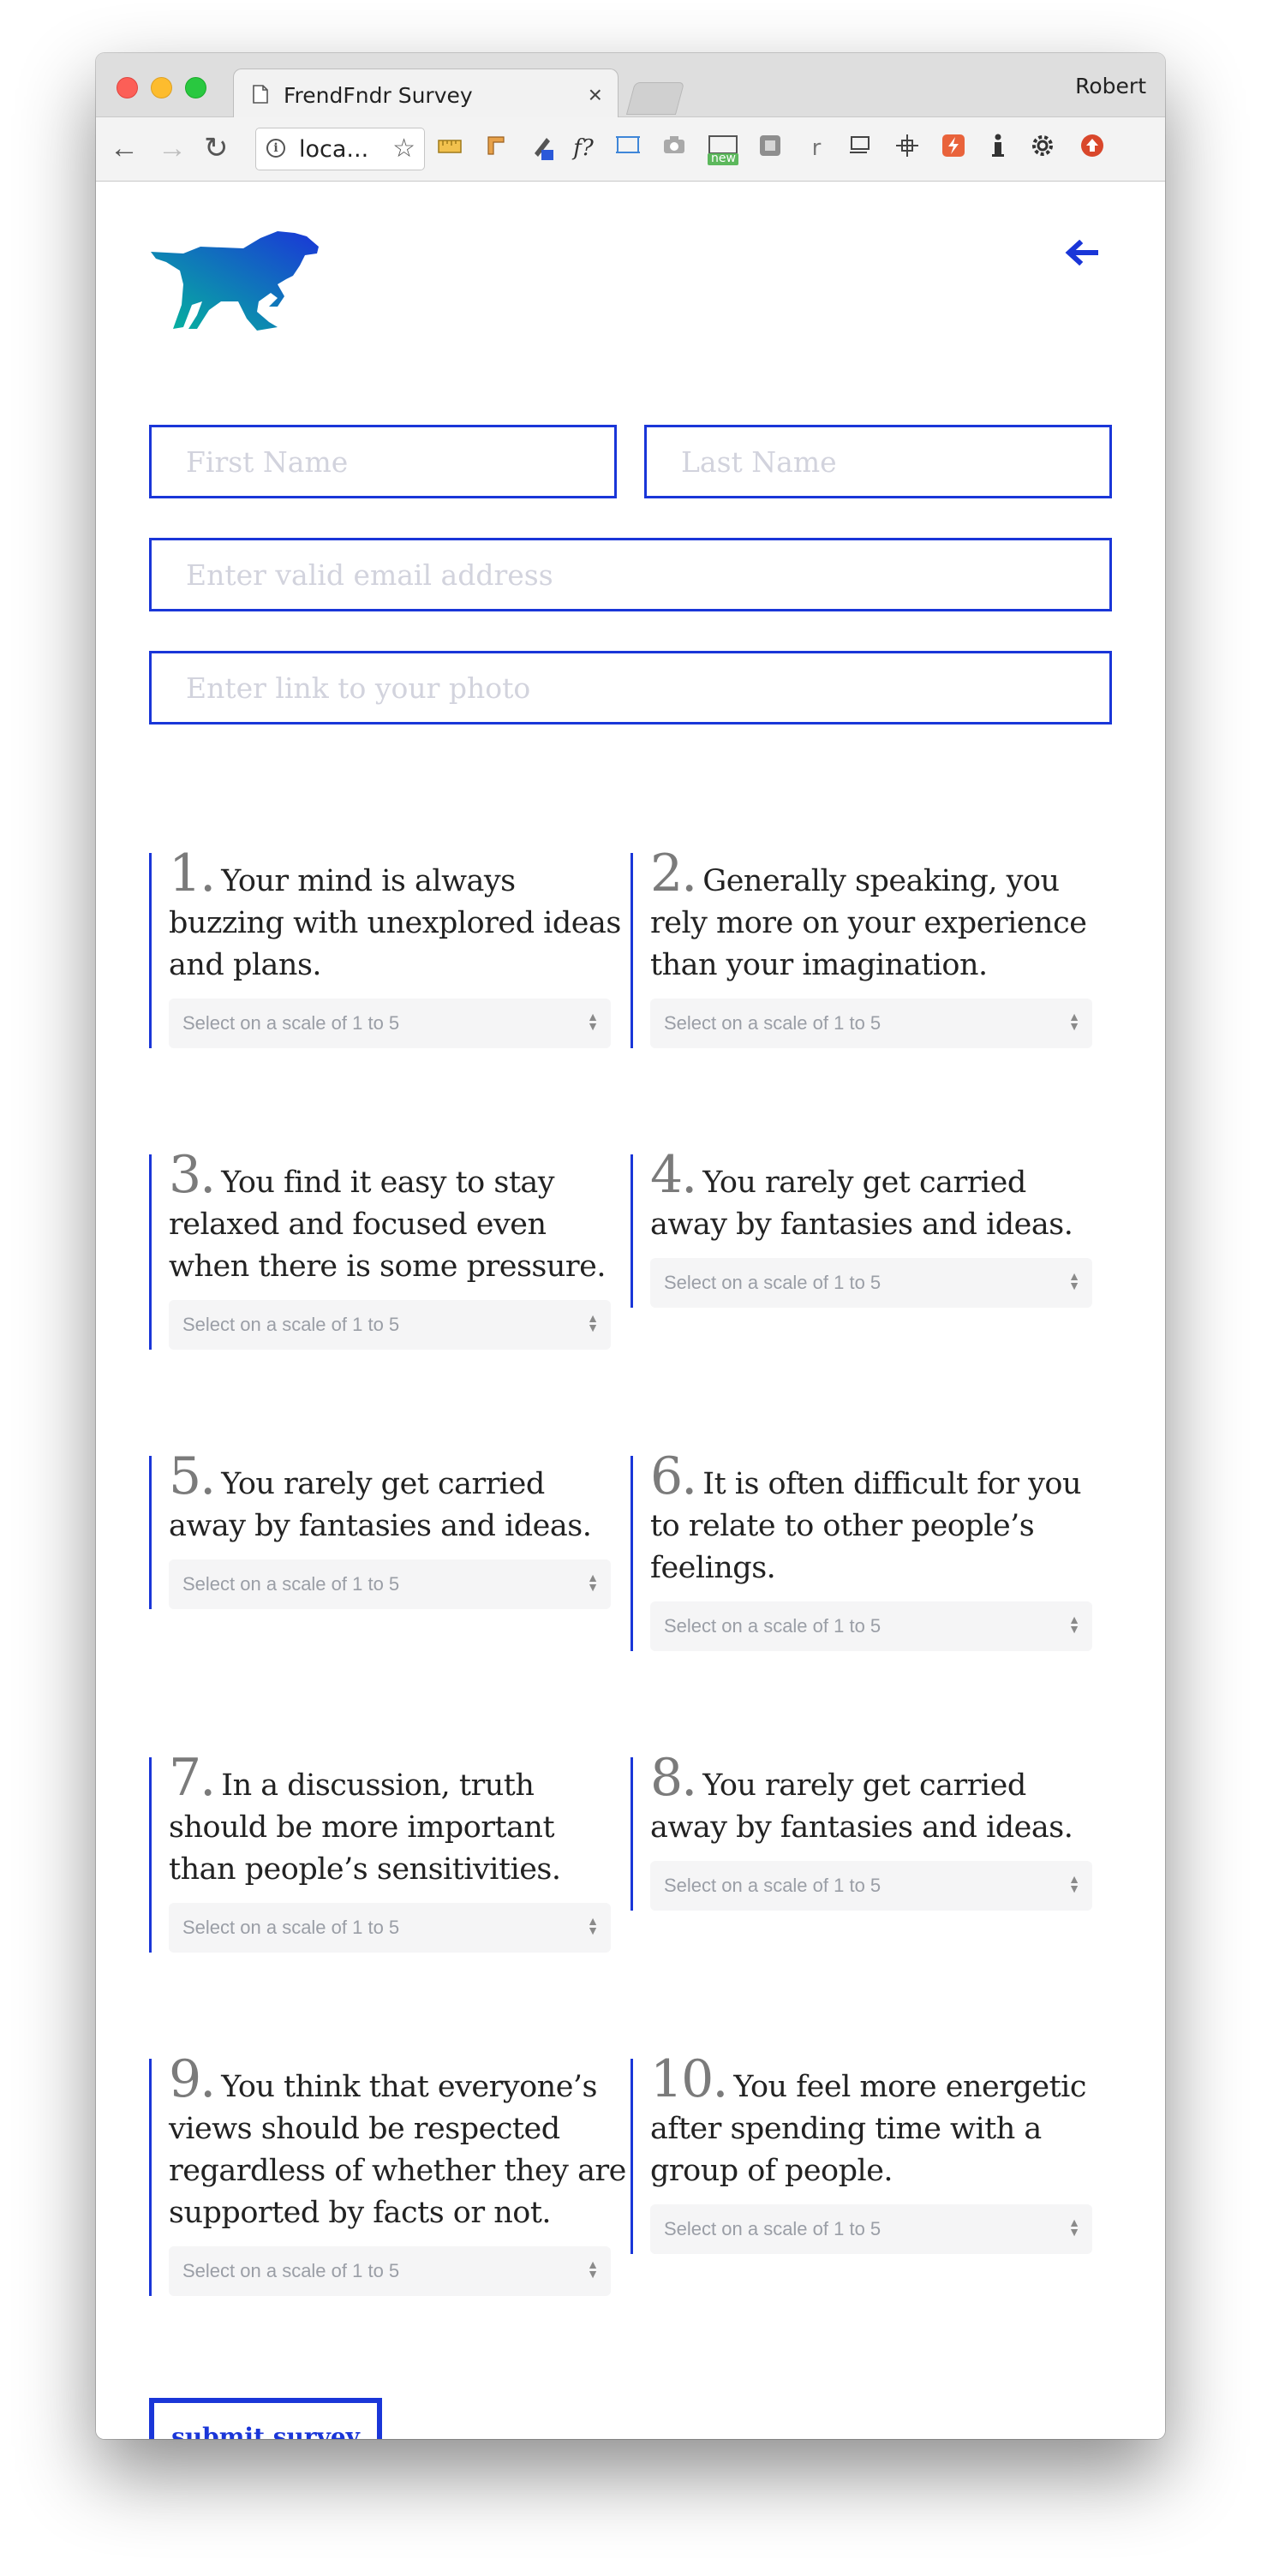 The width and height of the screenshot is (1261, 2576). Describe the element at coordinates (675, 149) in the screenshot. I see `camera-icon` at that location.